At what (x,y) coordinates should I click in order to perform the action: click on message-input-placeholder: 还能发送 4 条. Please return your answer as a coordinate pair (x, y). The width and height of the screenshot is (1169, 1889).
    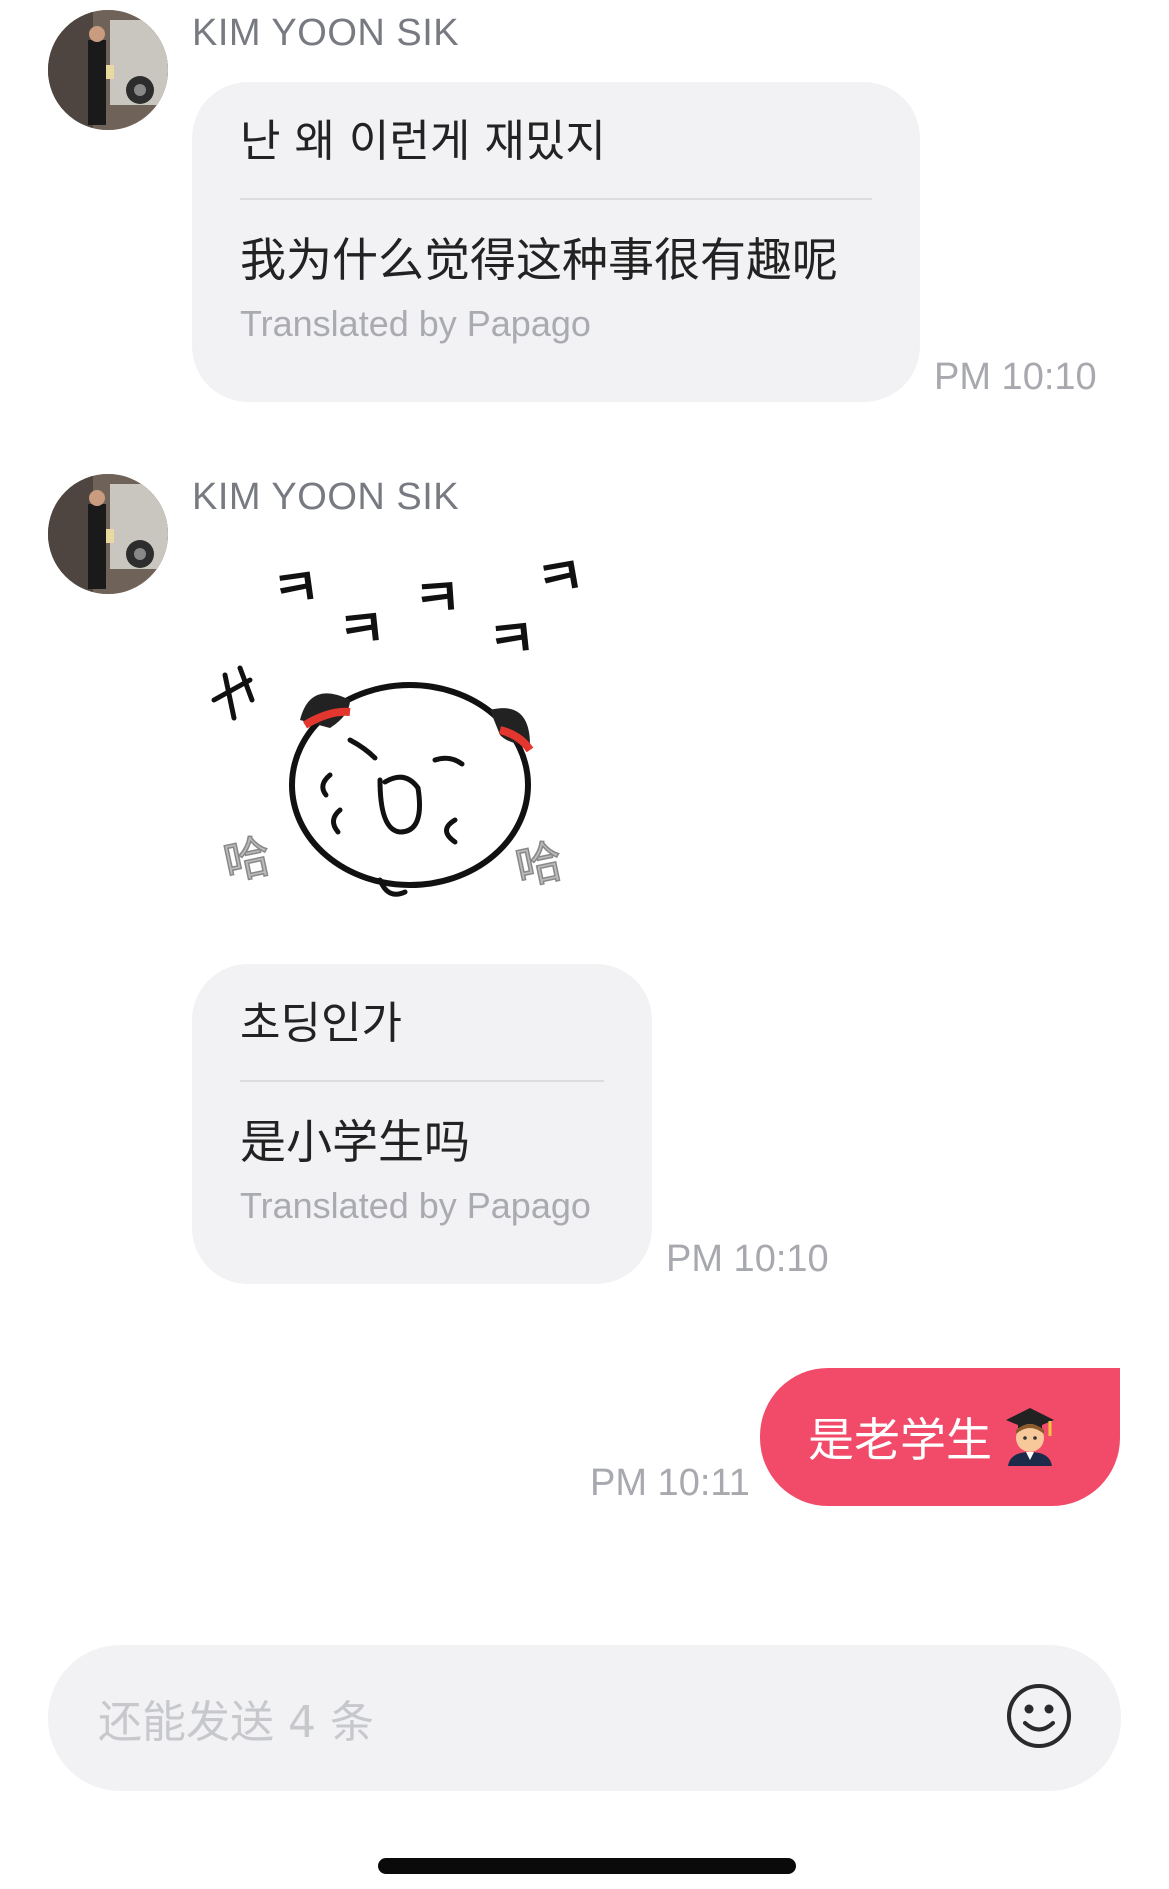
    Looking at the image, I should click on (236, 1718).